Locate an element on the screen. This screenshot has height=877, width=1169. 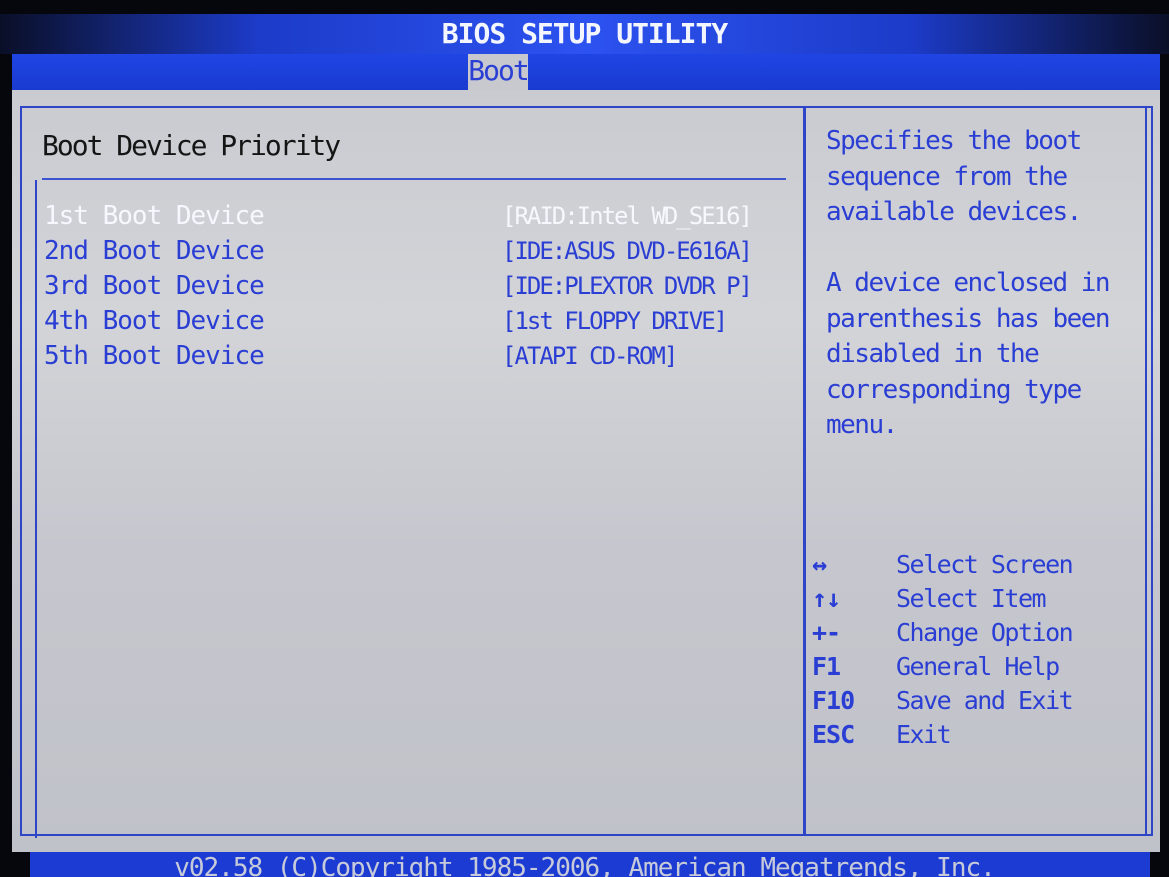
boot-device-value: [IDE:PLEXTOR DVDR P] is located at coordinates (642, 286).